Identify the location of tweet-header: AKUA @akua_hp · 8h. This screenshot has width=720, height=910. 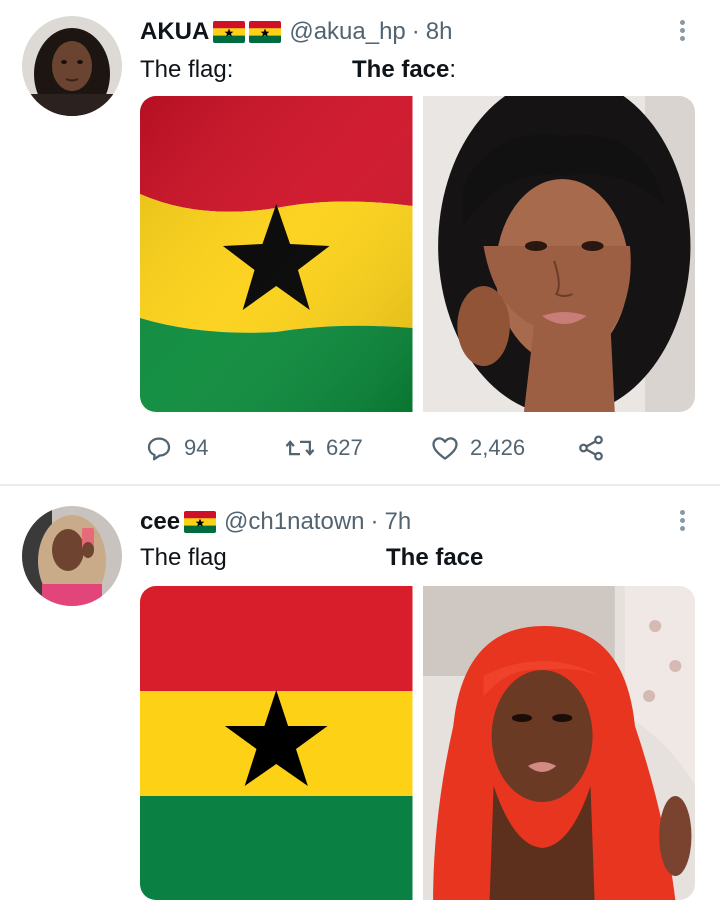
(296, 32).